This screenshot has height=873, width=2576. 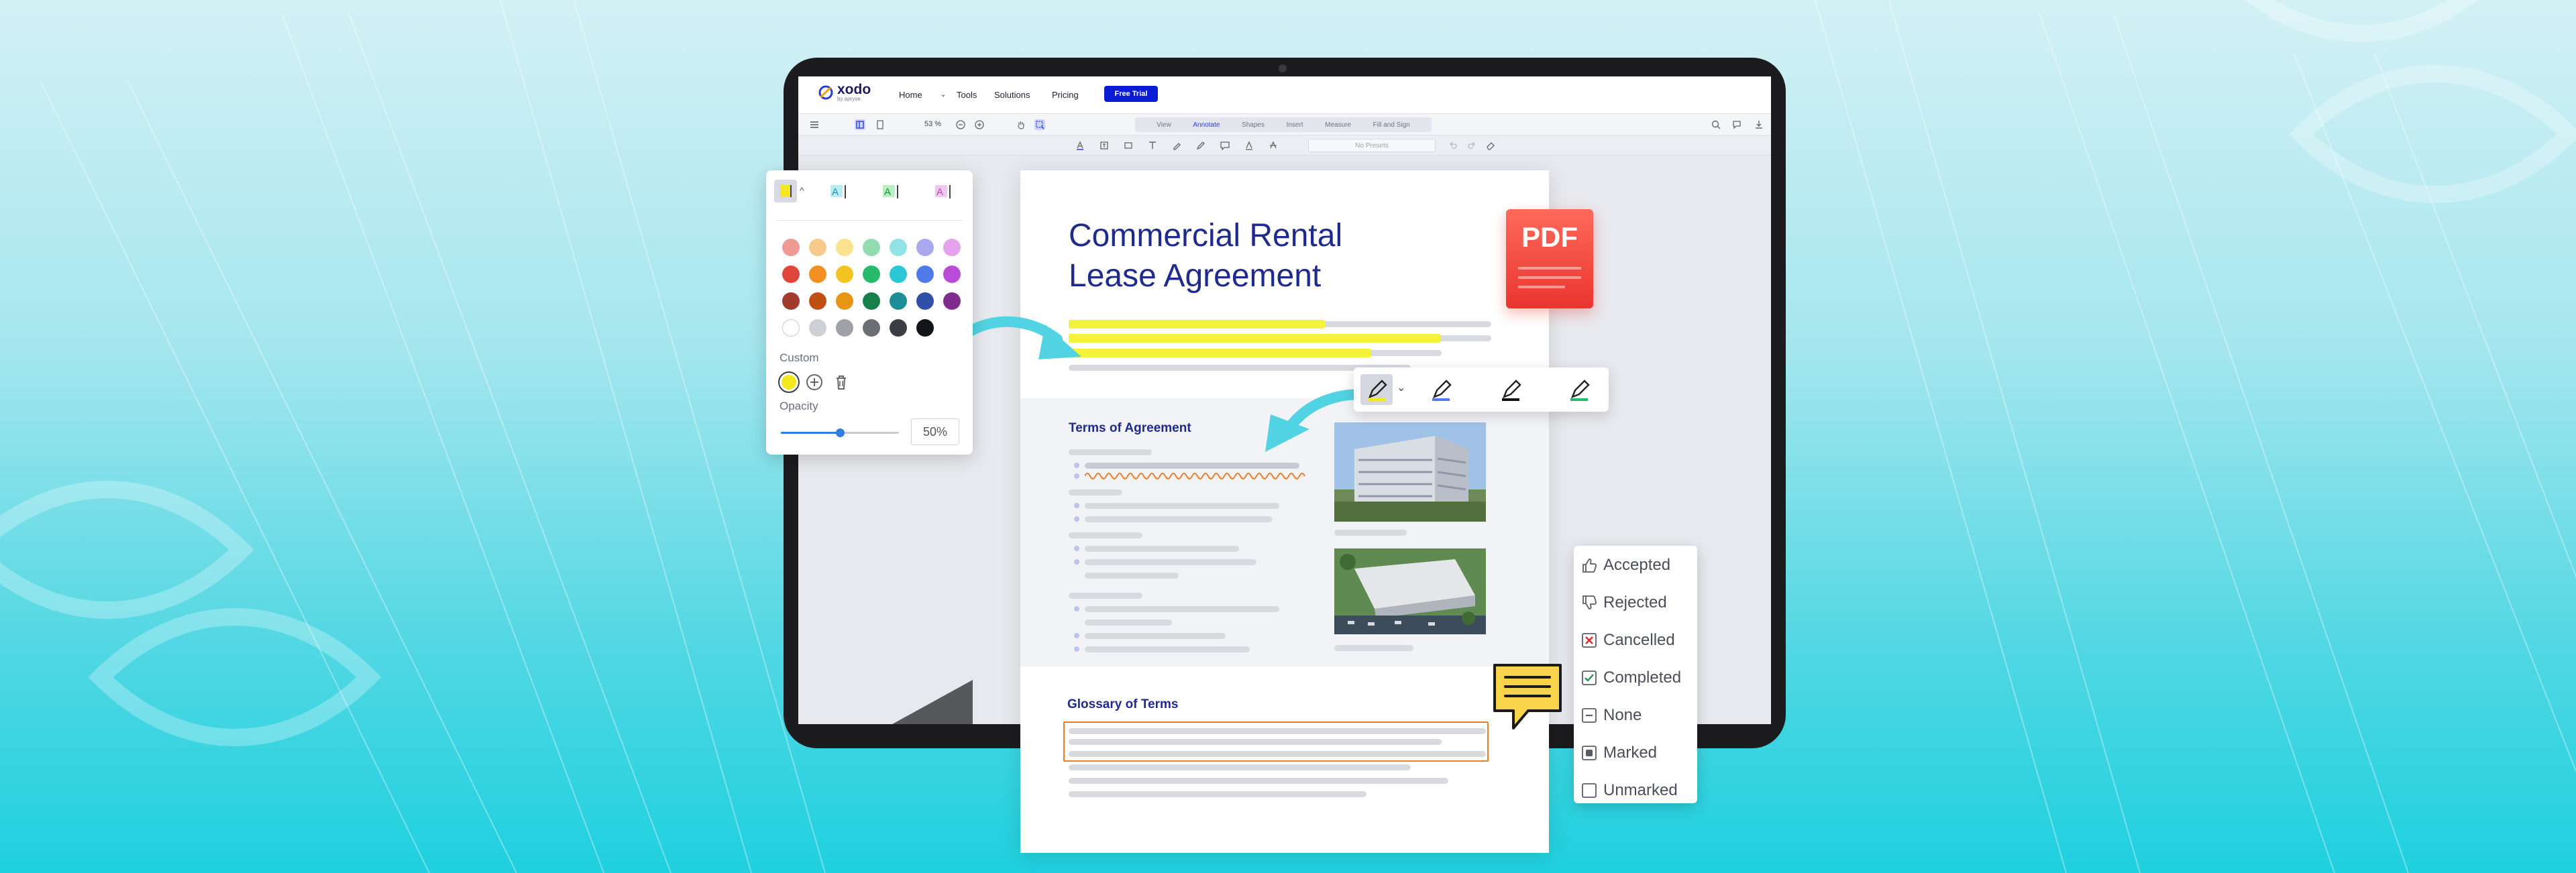 What do you see at coordinates (1541, 287) in the screenshot?
I see `pdf-line` at bounding box center [1541, 287].